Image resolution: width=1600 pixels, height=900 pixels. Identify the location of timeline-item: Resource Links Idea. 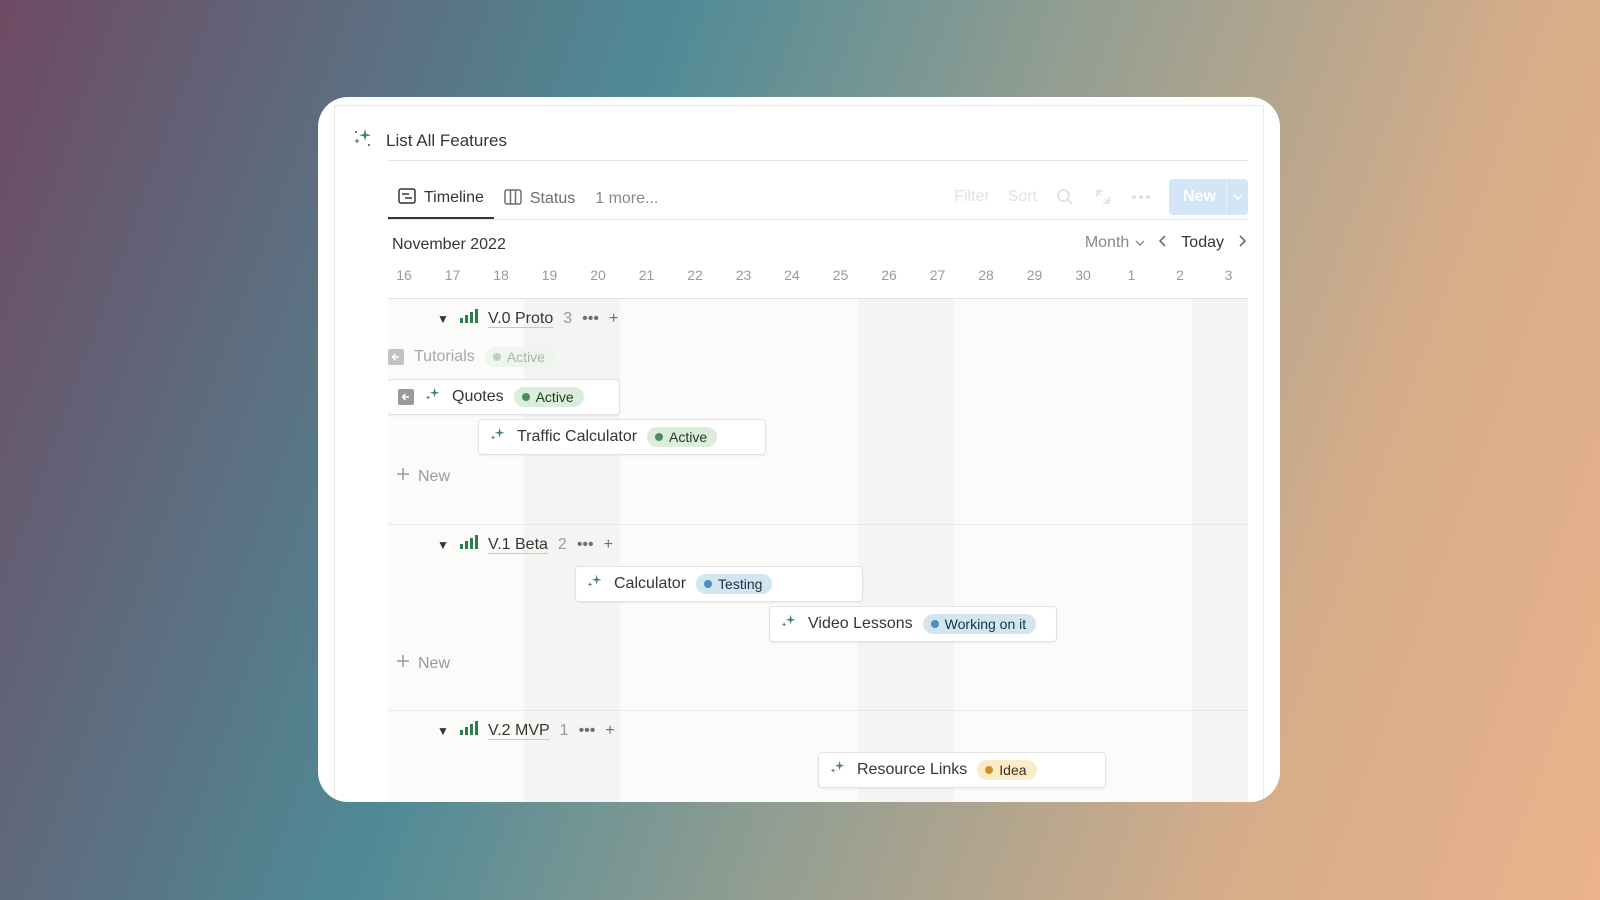
(962, 770).